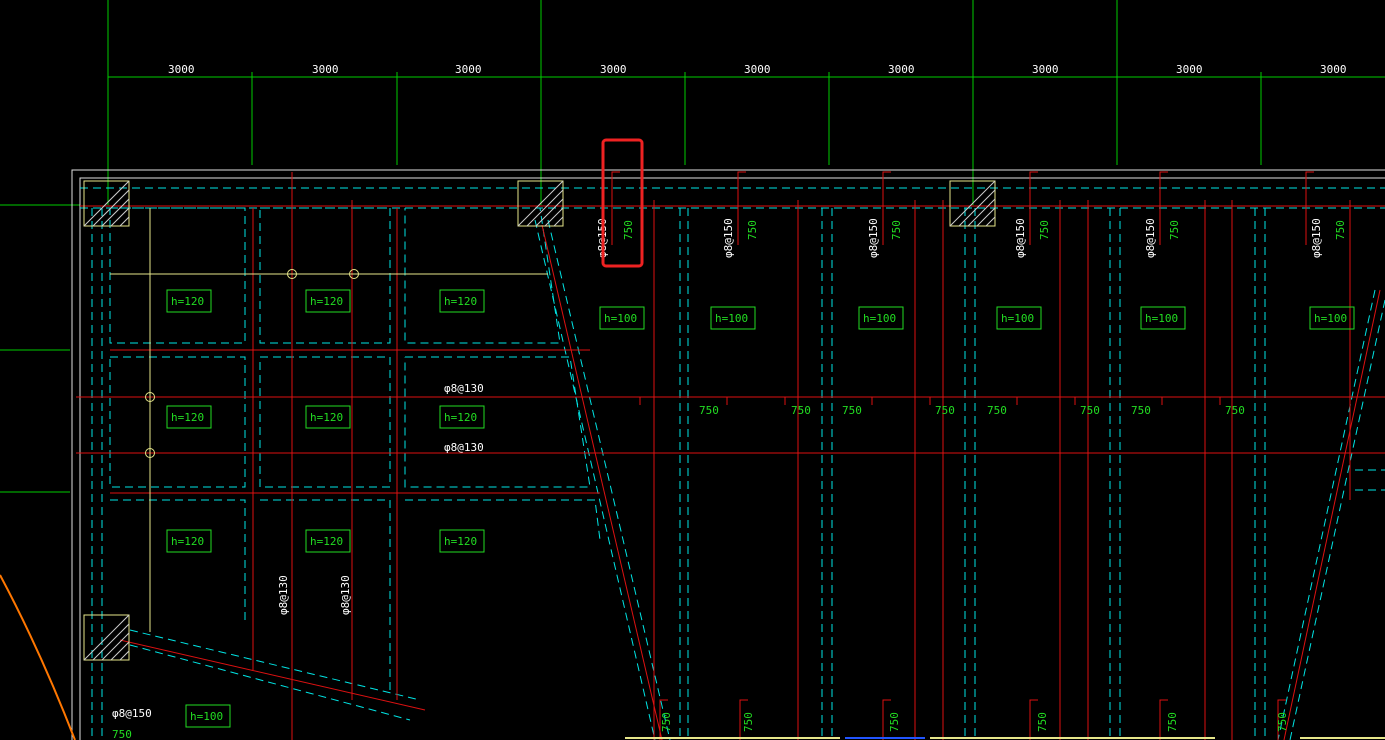 The image size is (1385, 740). I want to click on dimension-labels: 3000 3000 3000 3000 3000 3000 3000 3000 3000, so click(757, 69).